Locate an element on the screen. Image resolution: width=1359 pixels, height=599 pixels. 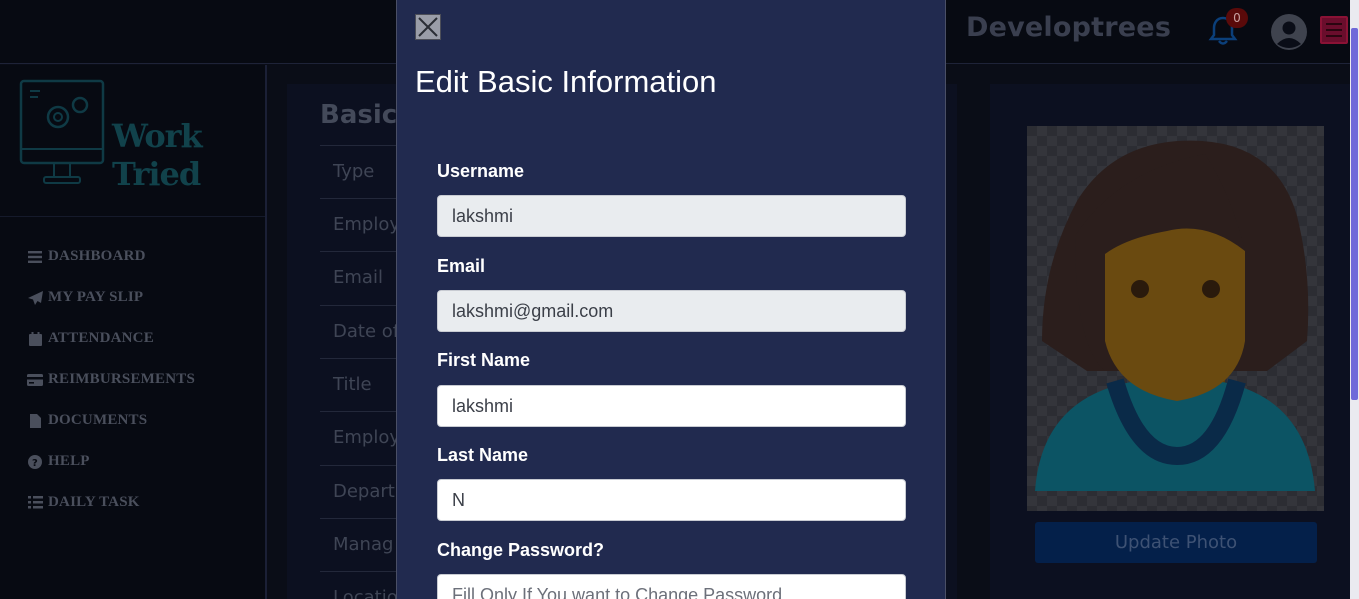
sidebar-item-label: REIMBURSEMENTS is located at coordinates (121, 379).